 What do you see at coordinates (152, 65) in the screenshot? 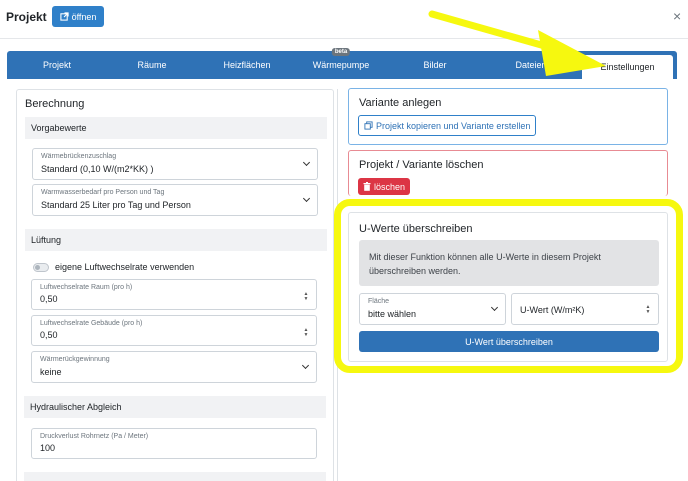
I see `tab-raeume: Räume` at bounding box center [152, 65].